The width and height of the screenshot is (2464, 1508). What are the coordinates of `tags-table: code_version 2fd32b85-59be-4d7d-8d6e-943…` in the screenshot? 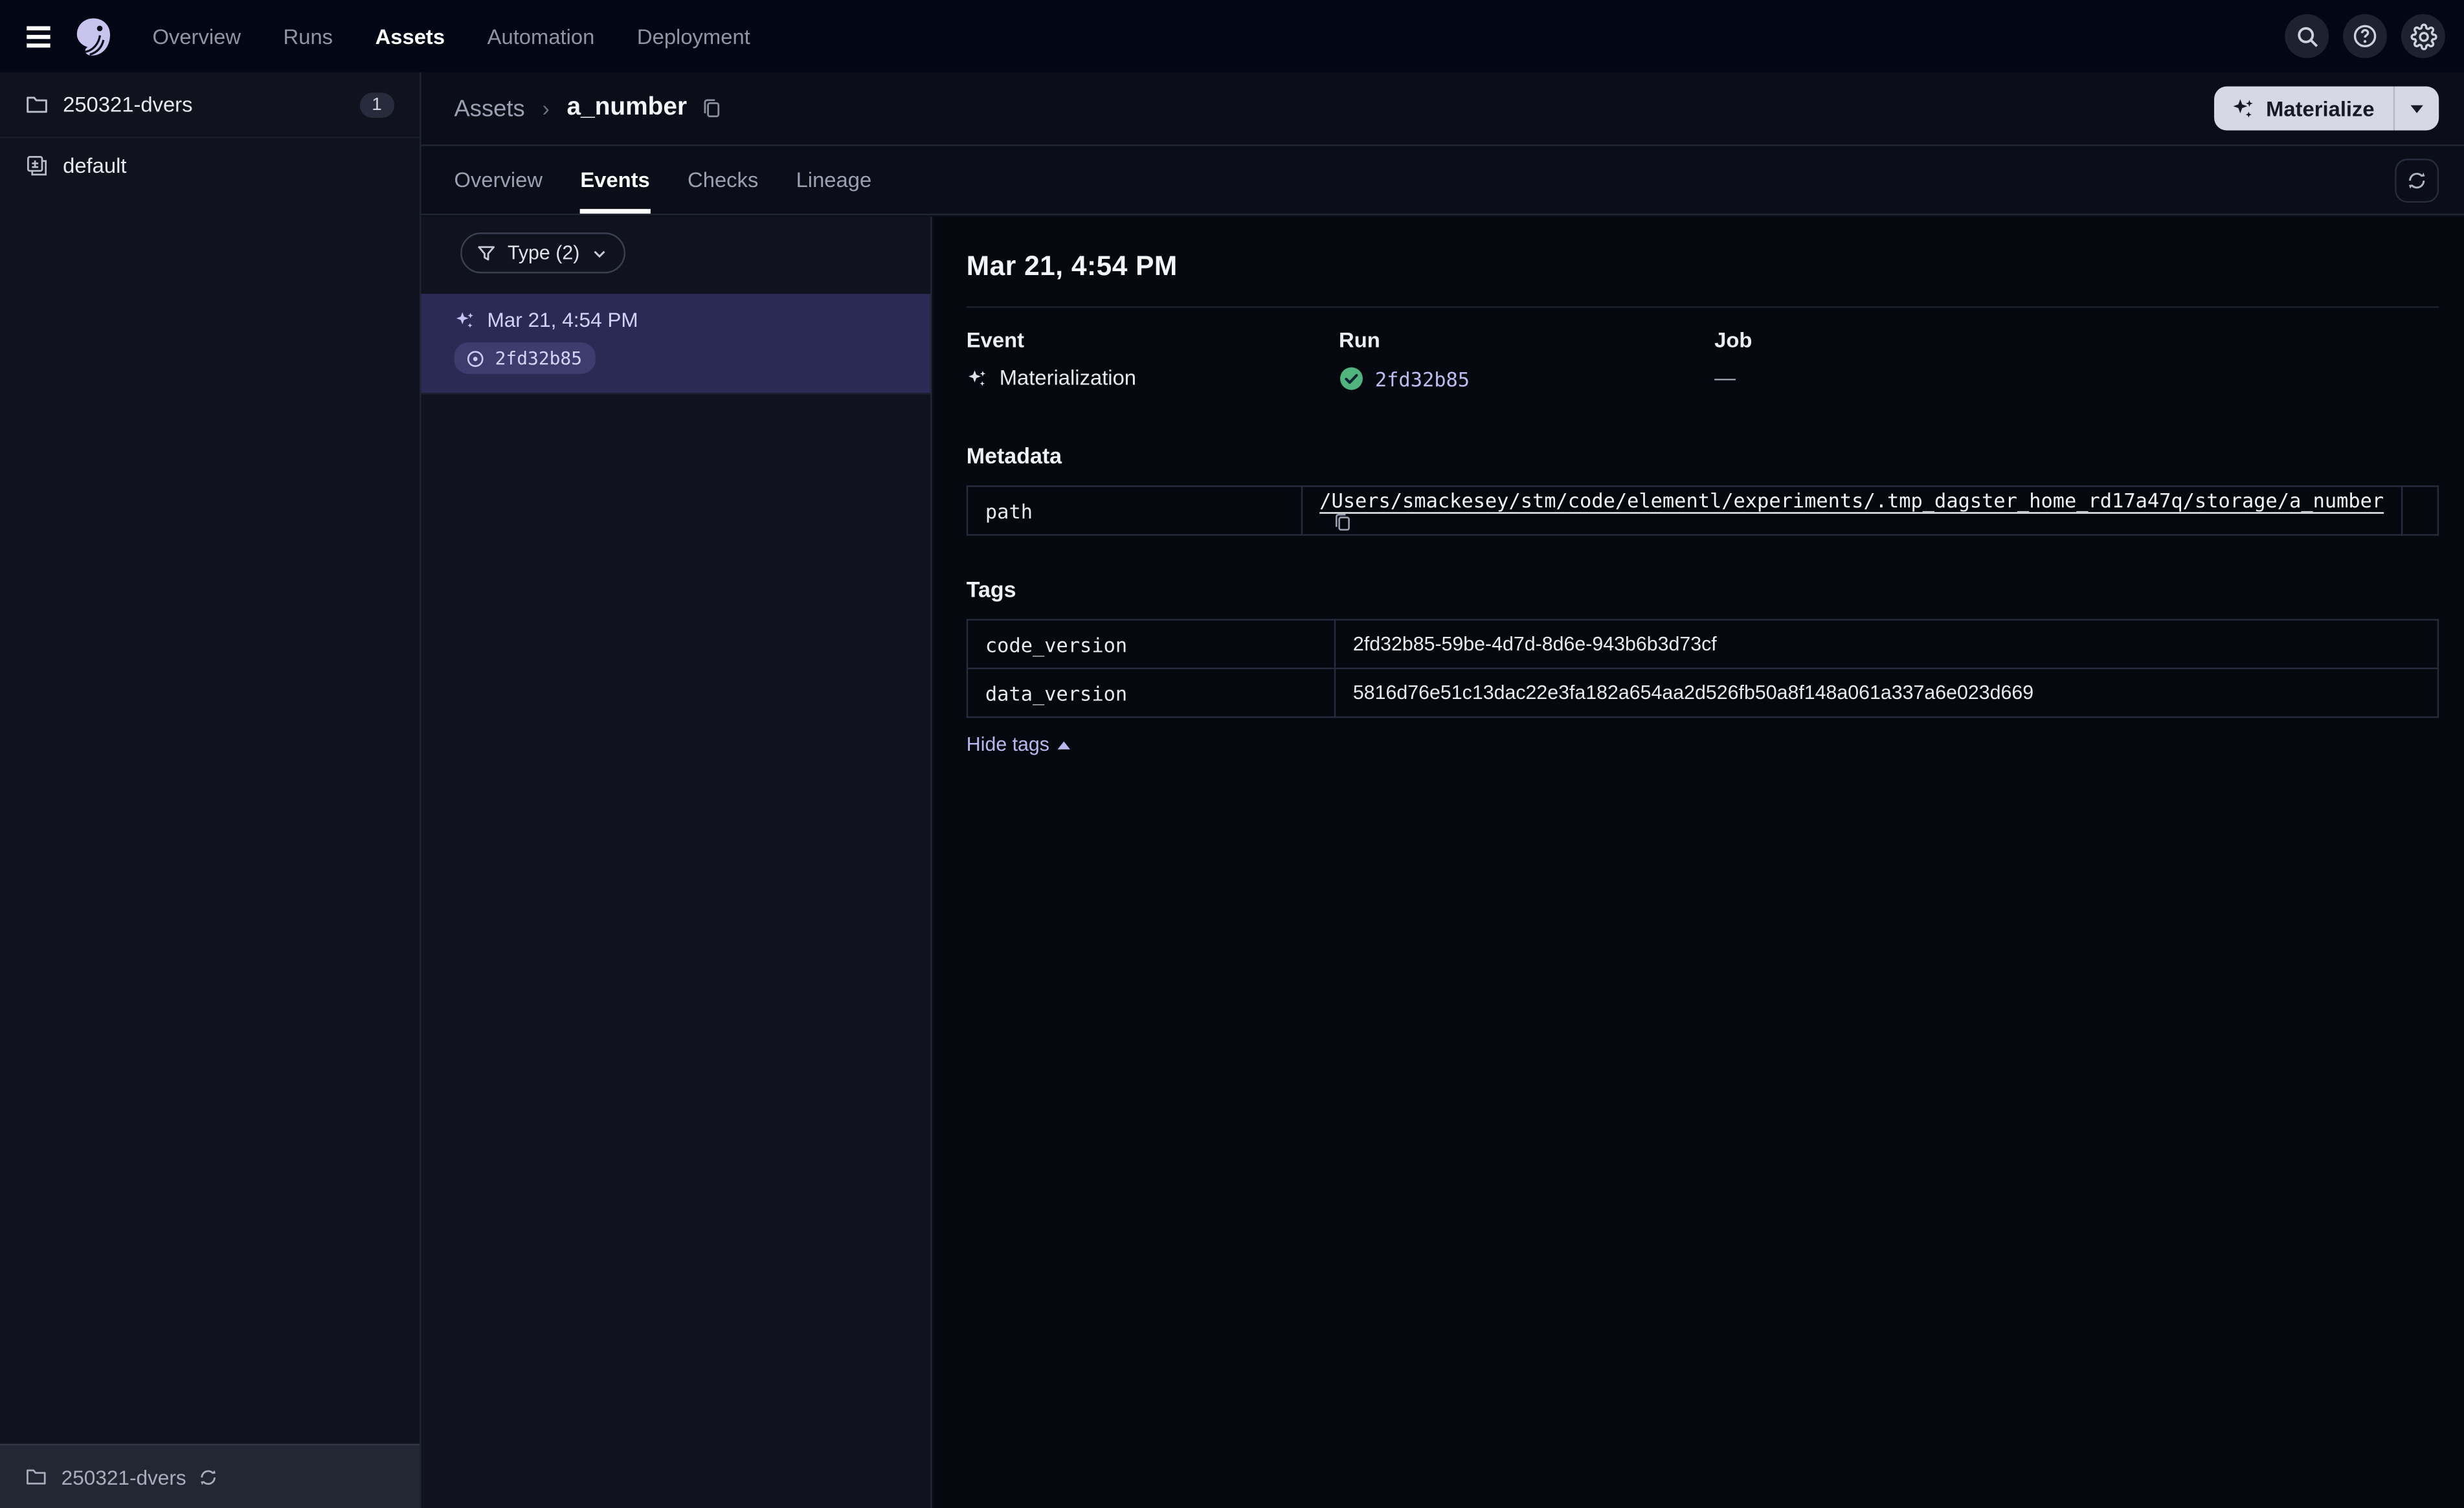 It's located at (1702, 668).